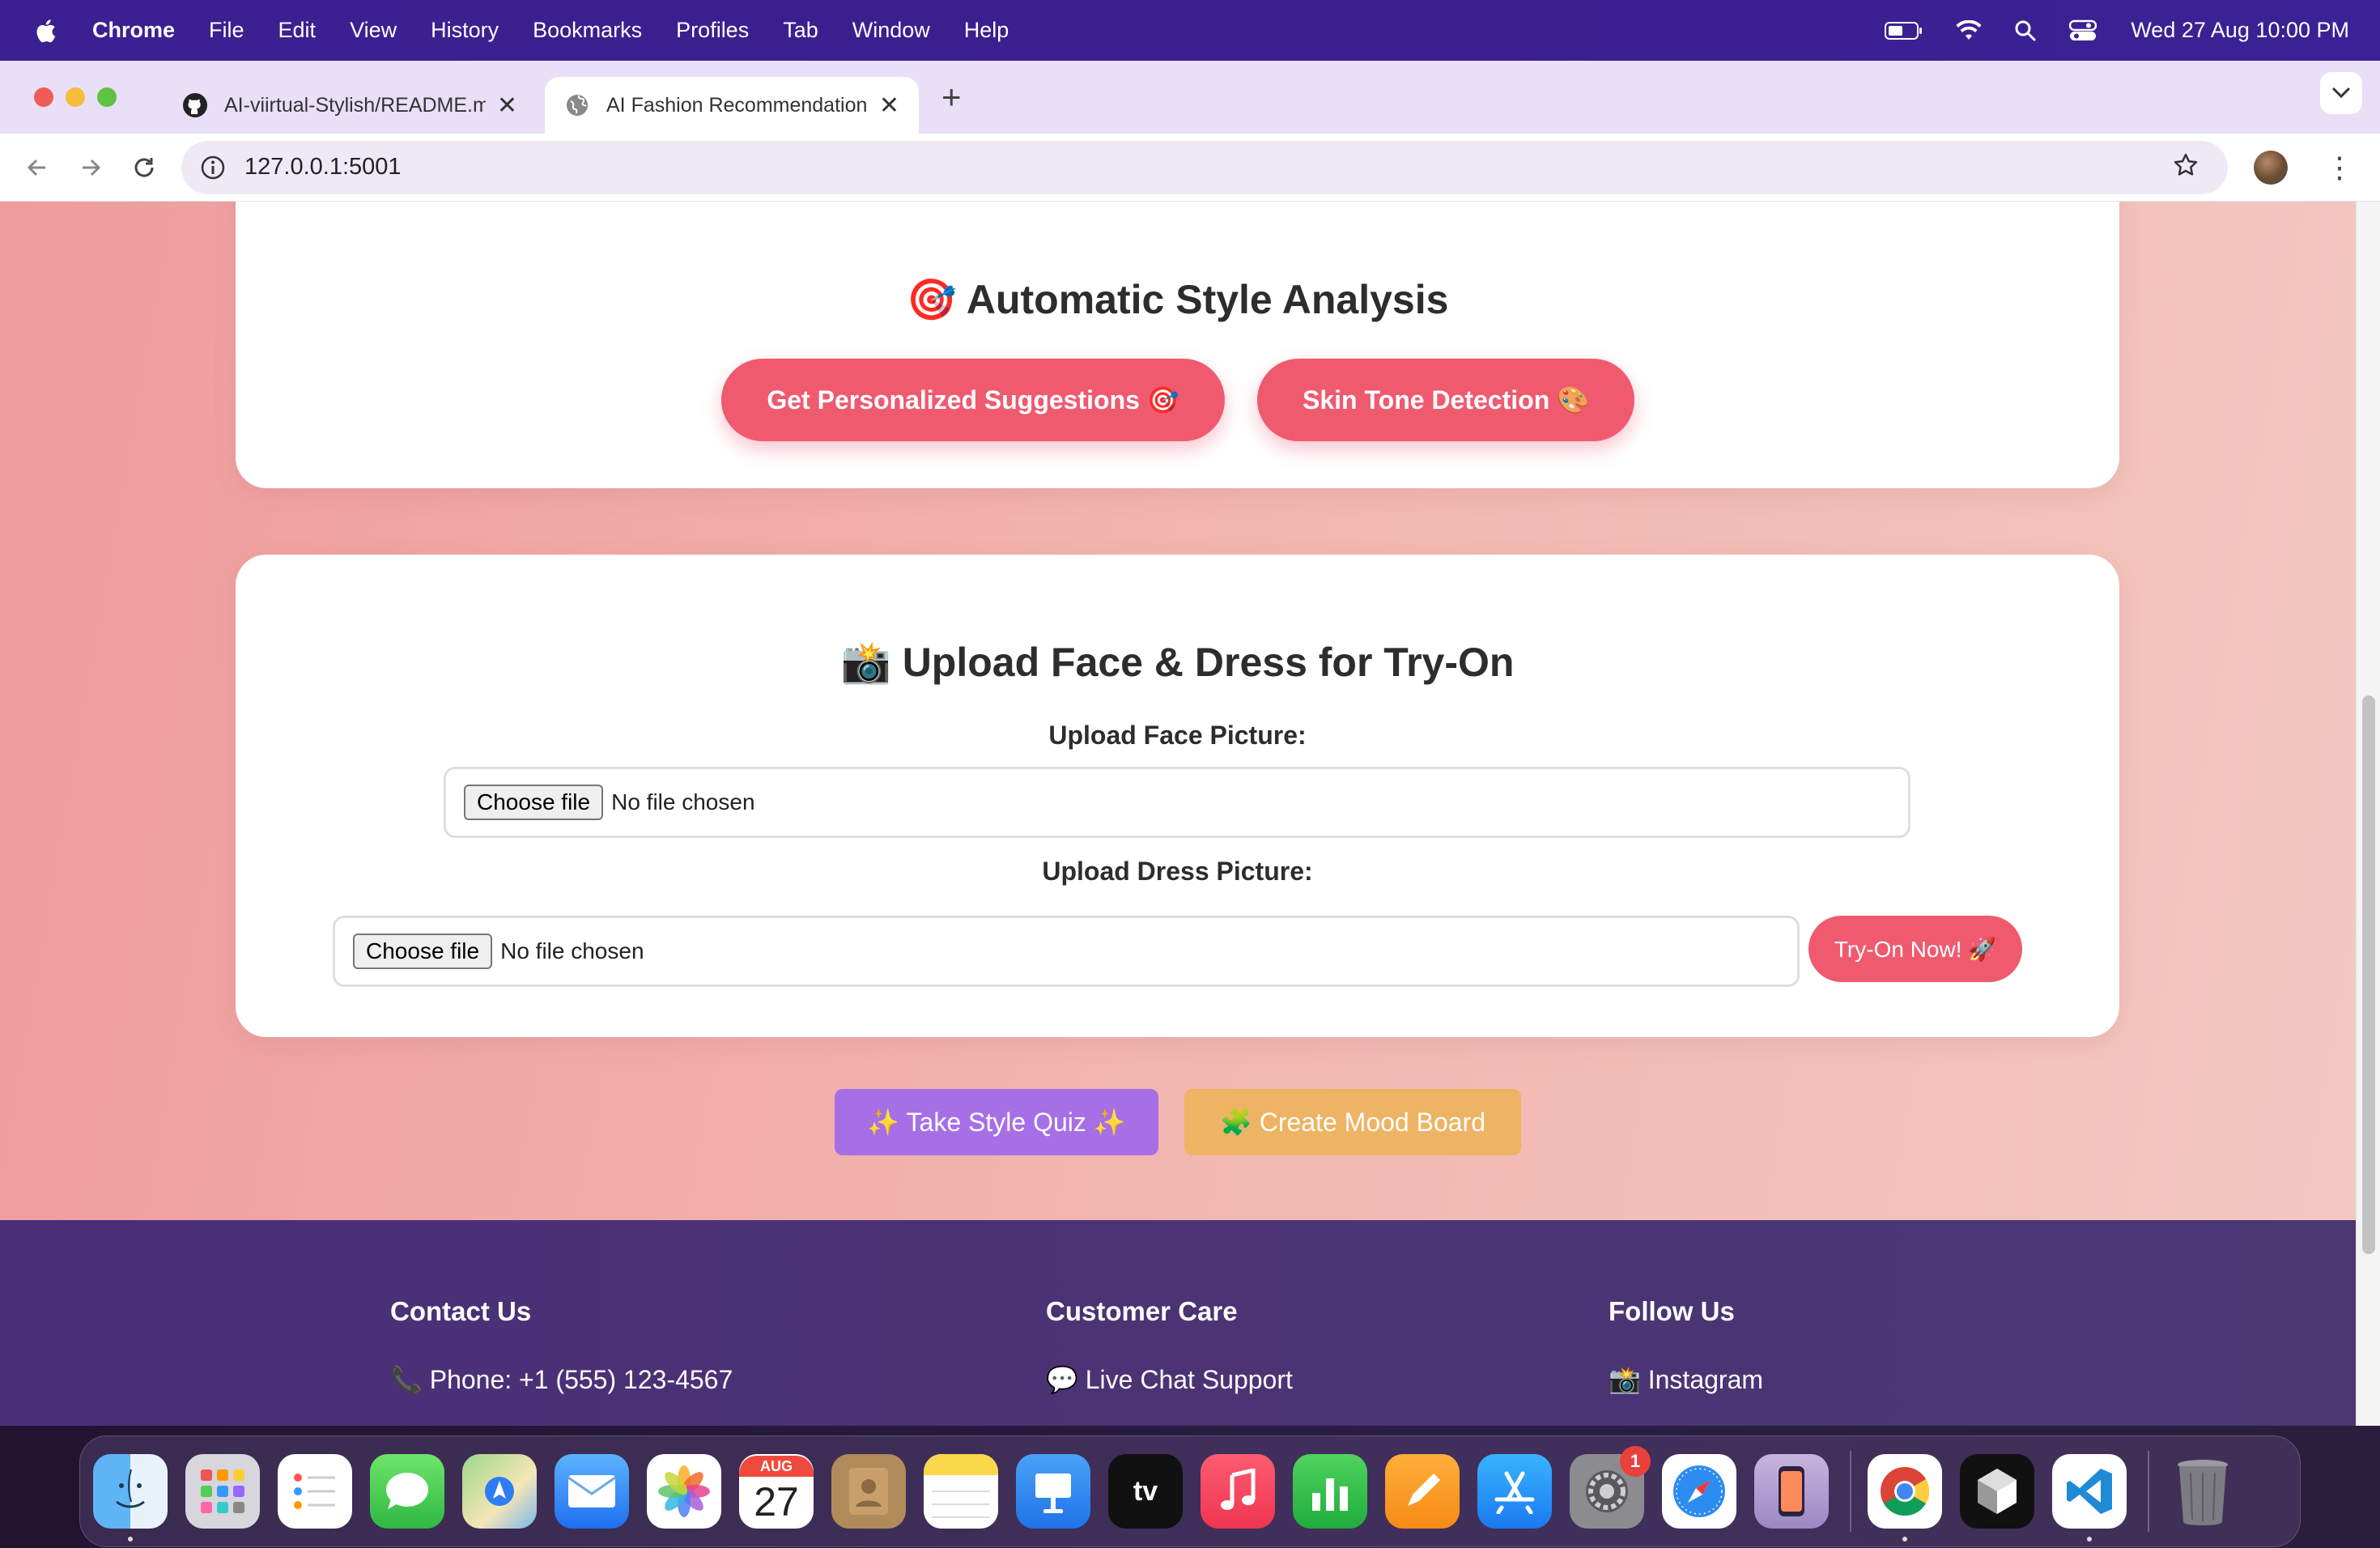  What do you see at coordinates (407, 1492) in the screenshot?
I see `messages-icon` at bounding box center [407, 1492].